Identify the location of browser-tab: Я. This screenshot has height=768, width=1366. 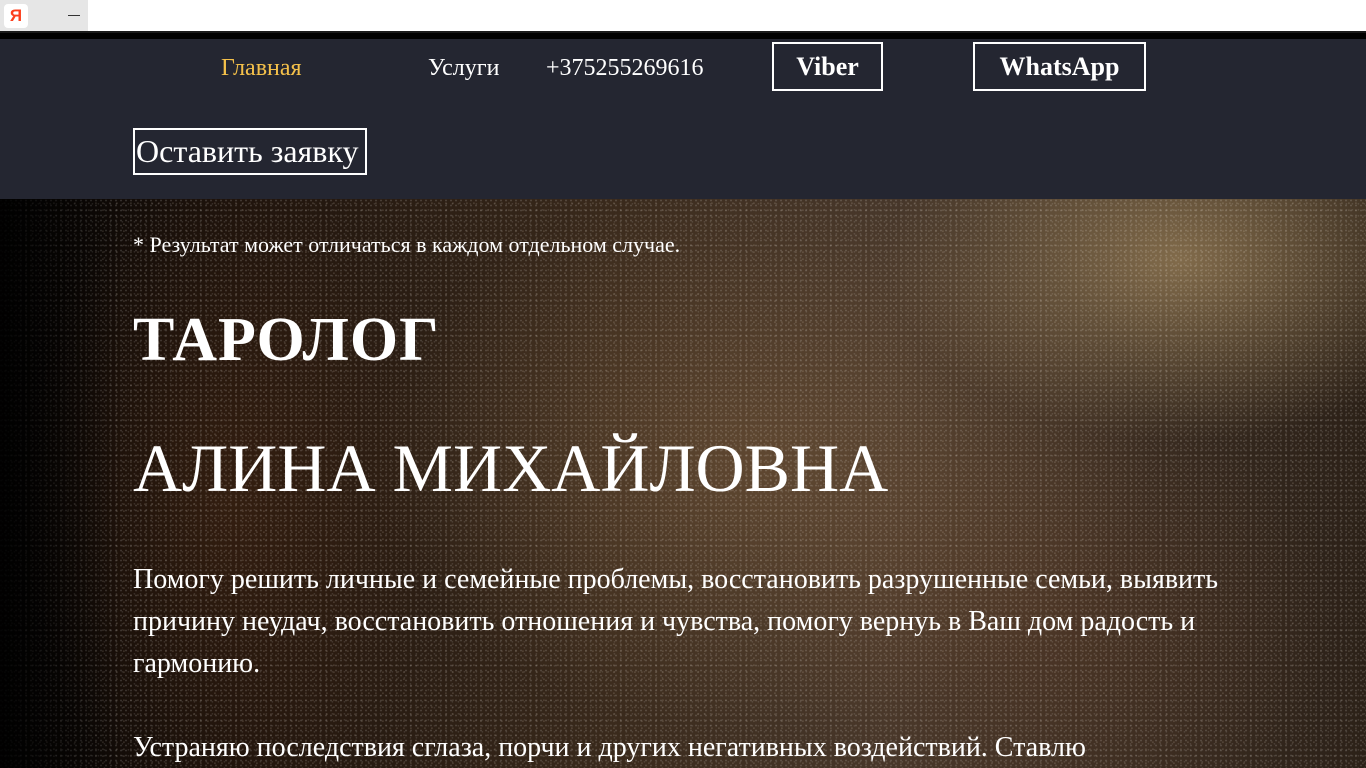
(44, 15).